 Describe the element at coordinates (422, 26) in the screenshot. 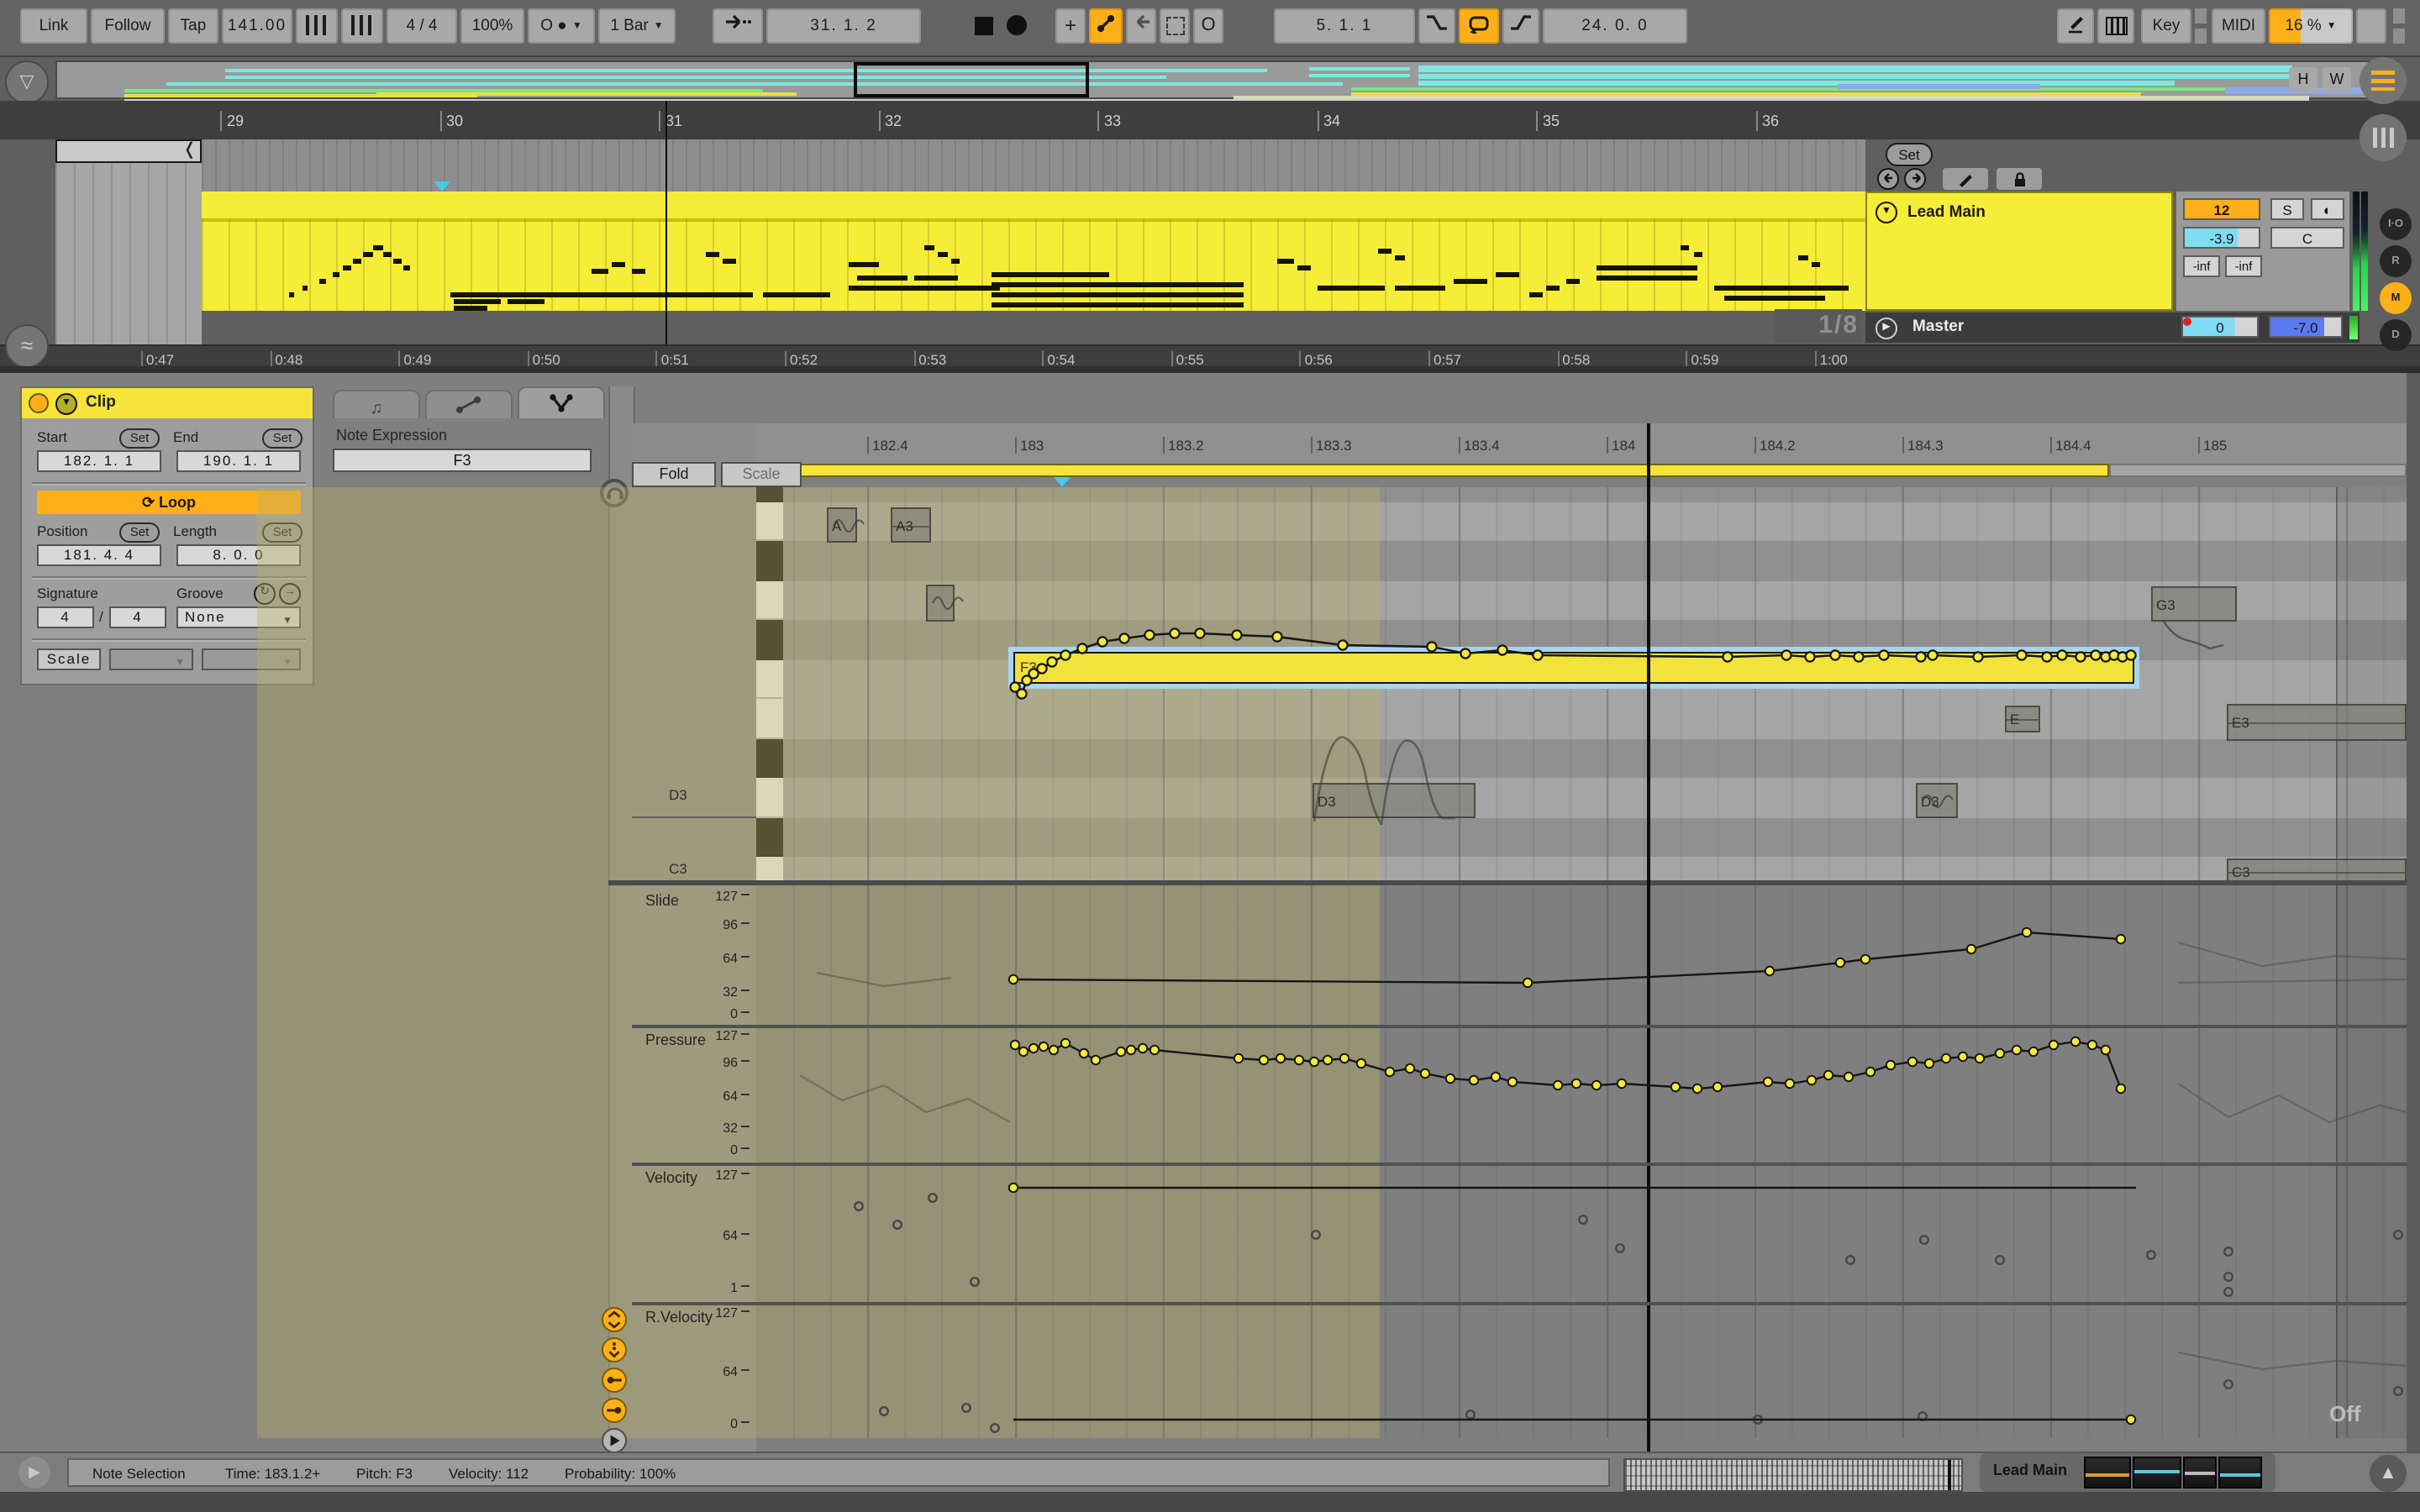

I see `time-signature-field: 4 / 4` at that location.